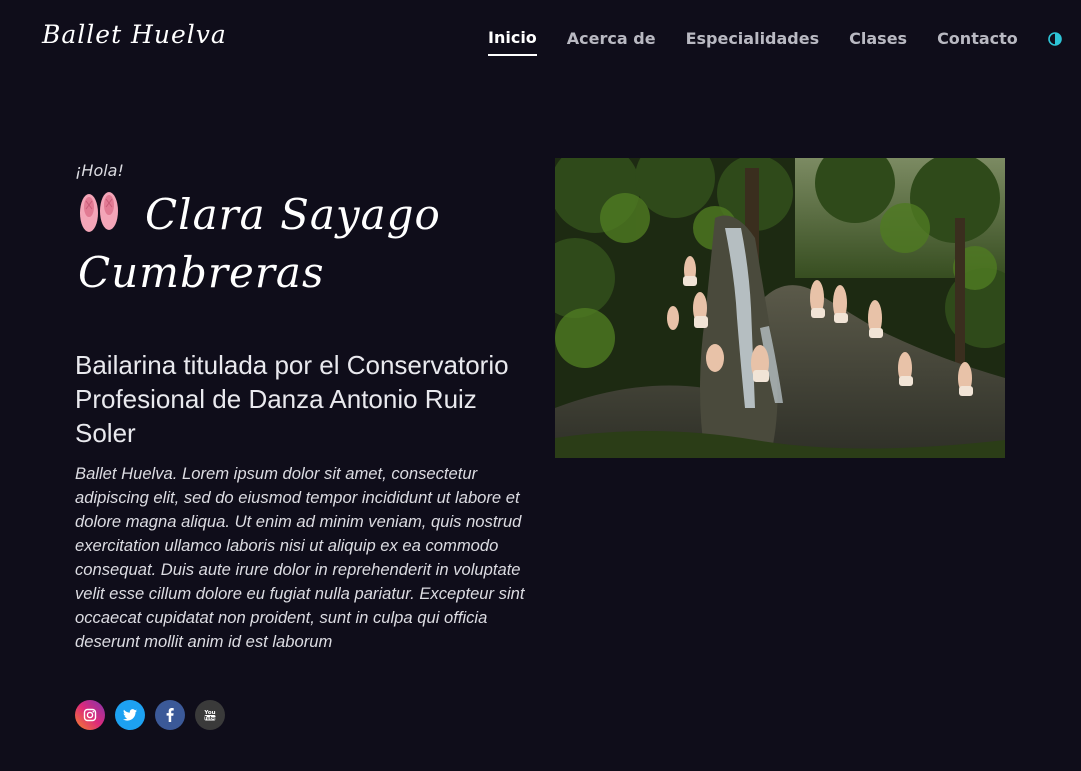 The height and width of the screenshot is (771, 1081). Describe the element at coordinates (1054, 39) in the screenshot. I see `theme-toggle-icon` at that location.